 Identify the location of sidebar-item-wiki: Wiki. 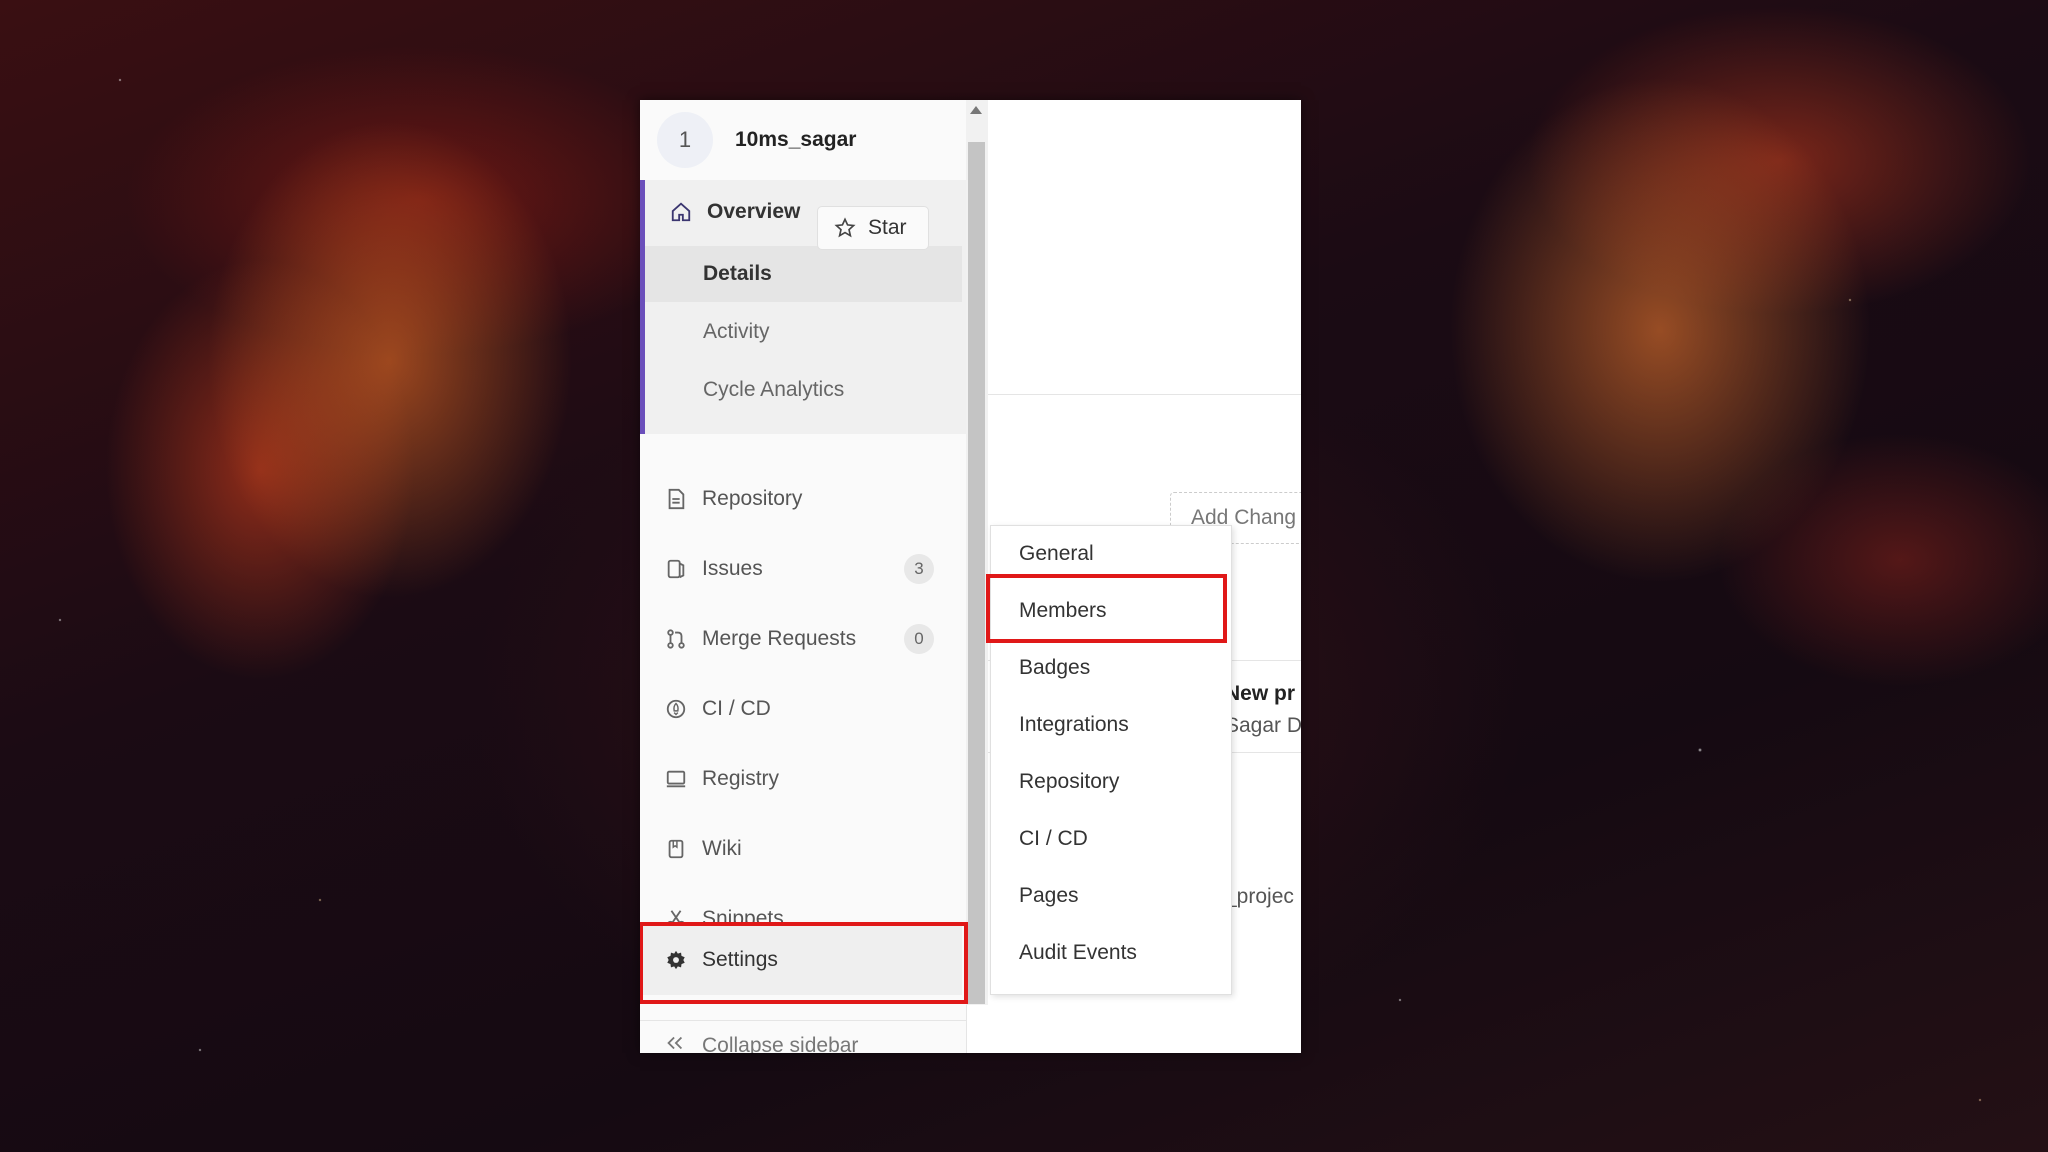
(801, 849).